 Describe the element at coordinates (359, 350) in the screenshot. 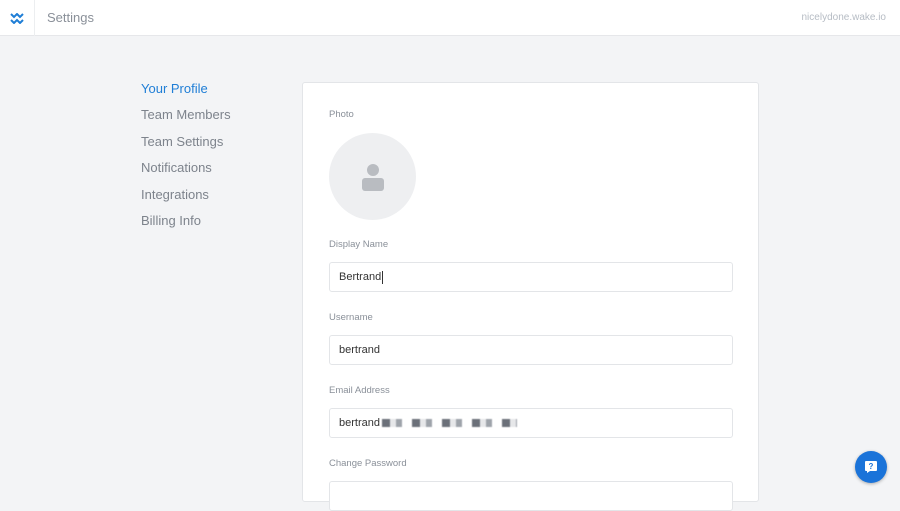

I see `username-value: bertrand` at that location.